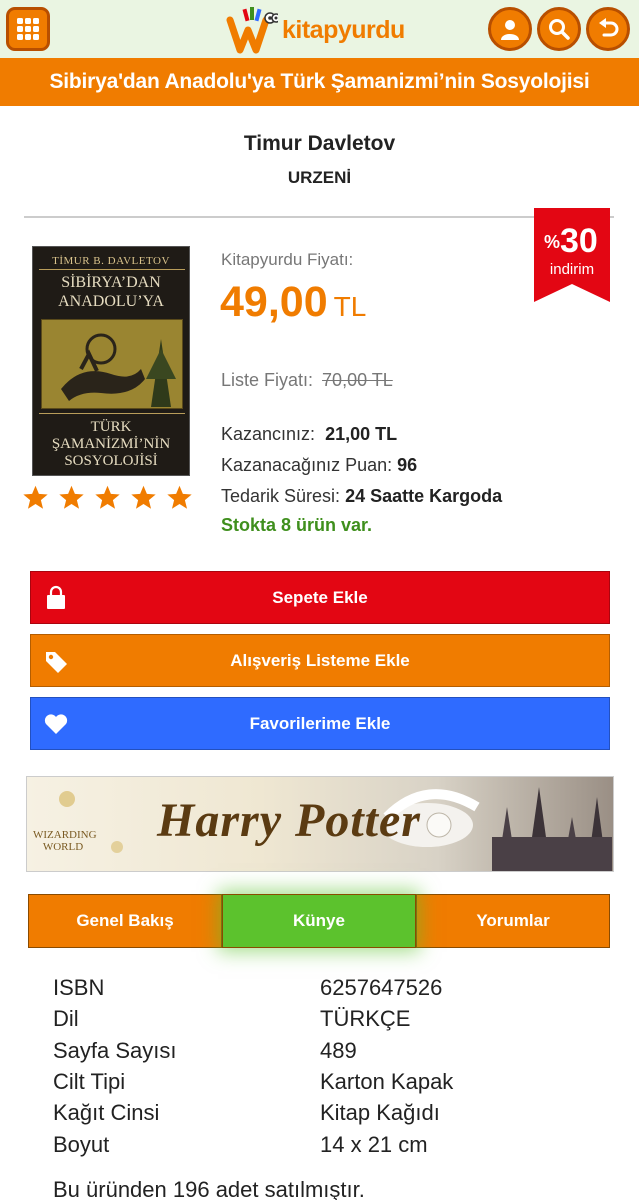 The height and width of the screenshot is (1200, 639). What do you see at coordinates (572, 269) in the screenshot?
I see `discount-label: indirim` at bounding box center [572, 269].